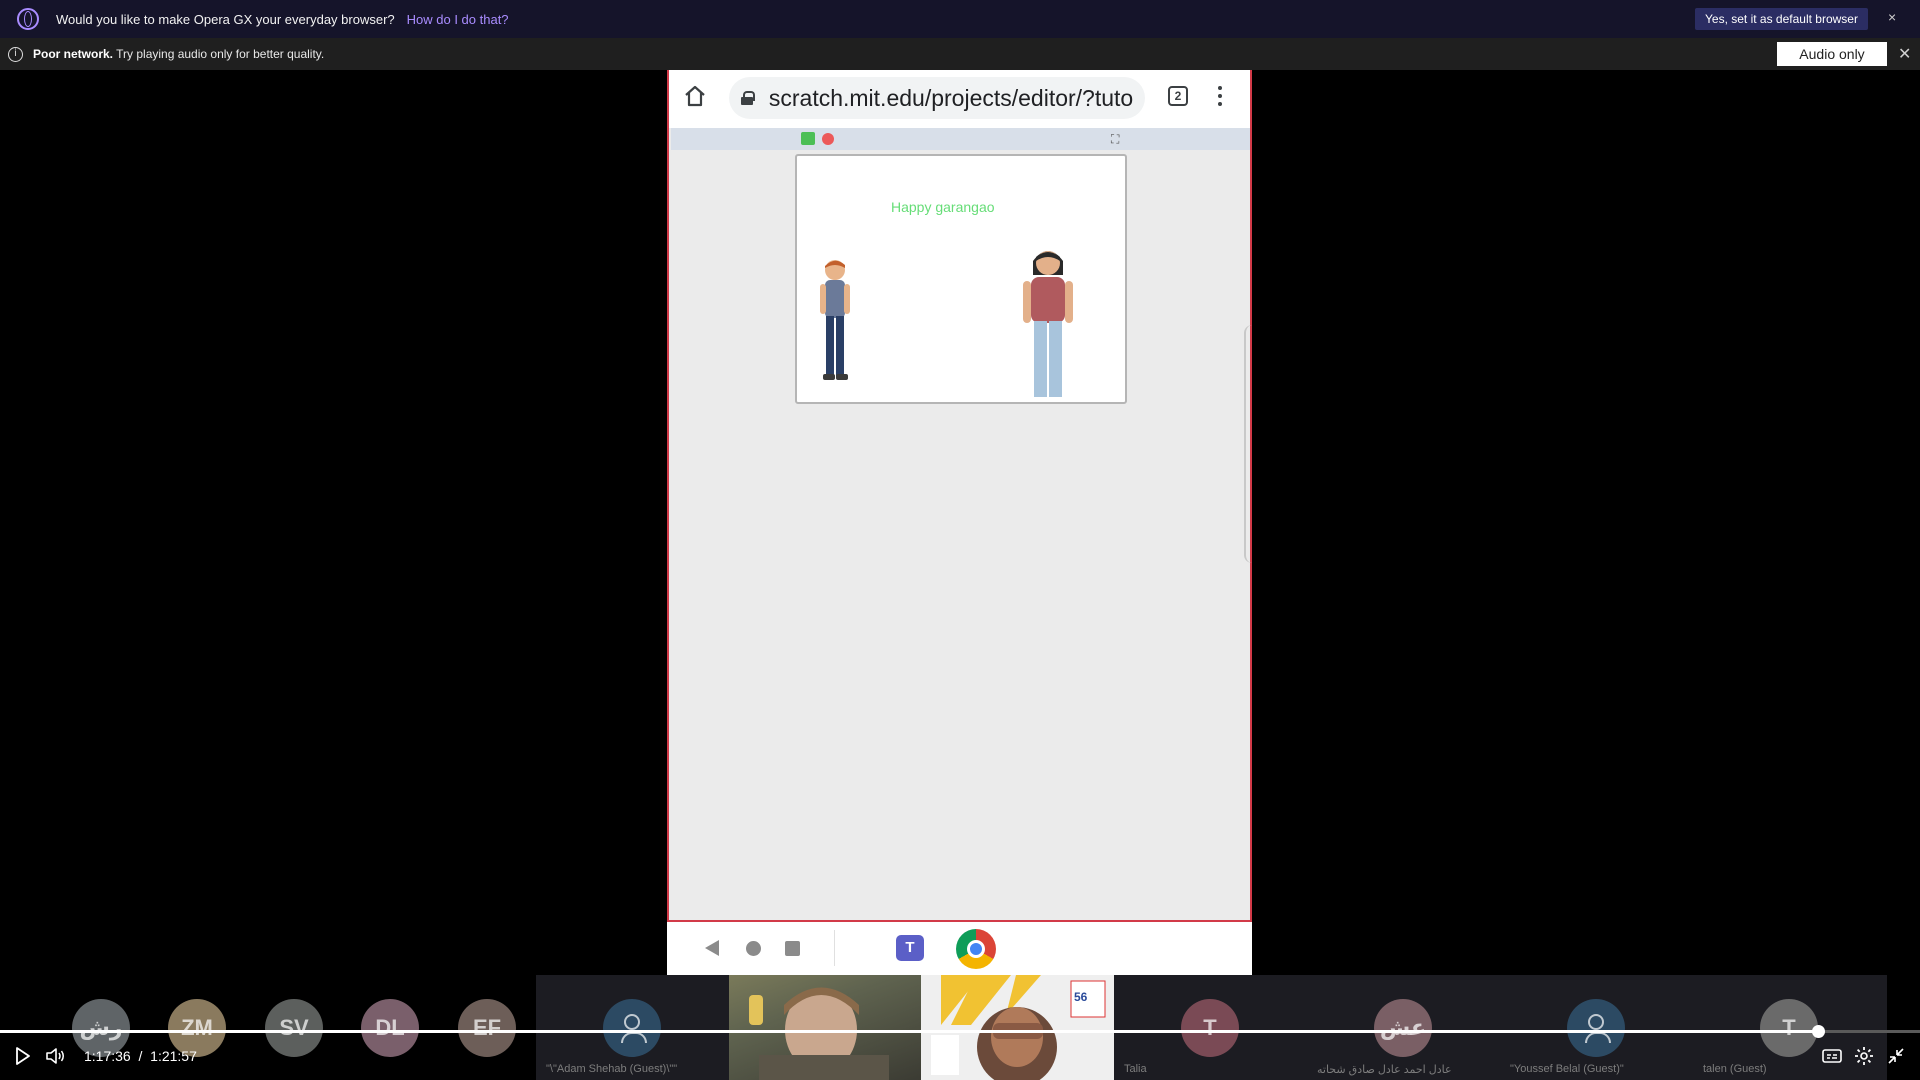 This screenshot has height=1080, width=1920. I want to click on teams-app-icon: T, so click(910, 948).